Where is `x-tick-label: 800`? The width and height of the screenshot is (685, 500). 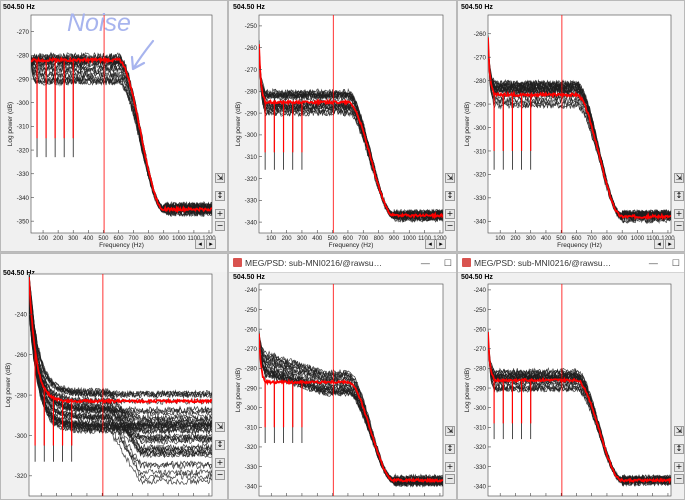 x-tick-label: 800 is located at coordinates (379, 239).